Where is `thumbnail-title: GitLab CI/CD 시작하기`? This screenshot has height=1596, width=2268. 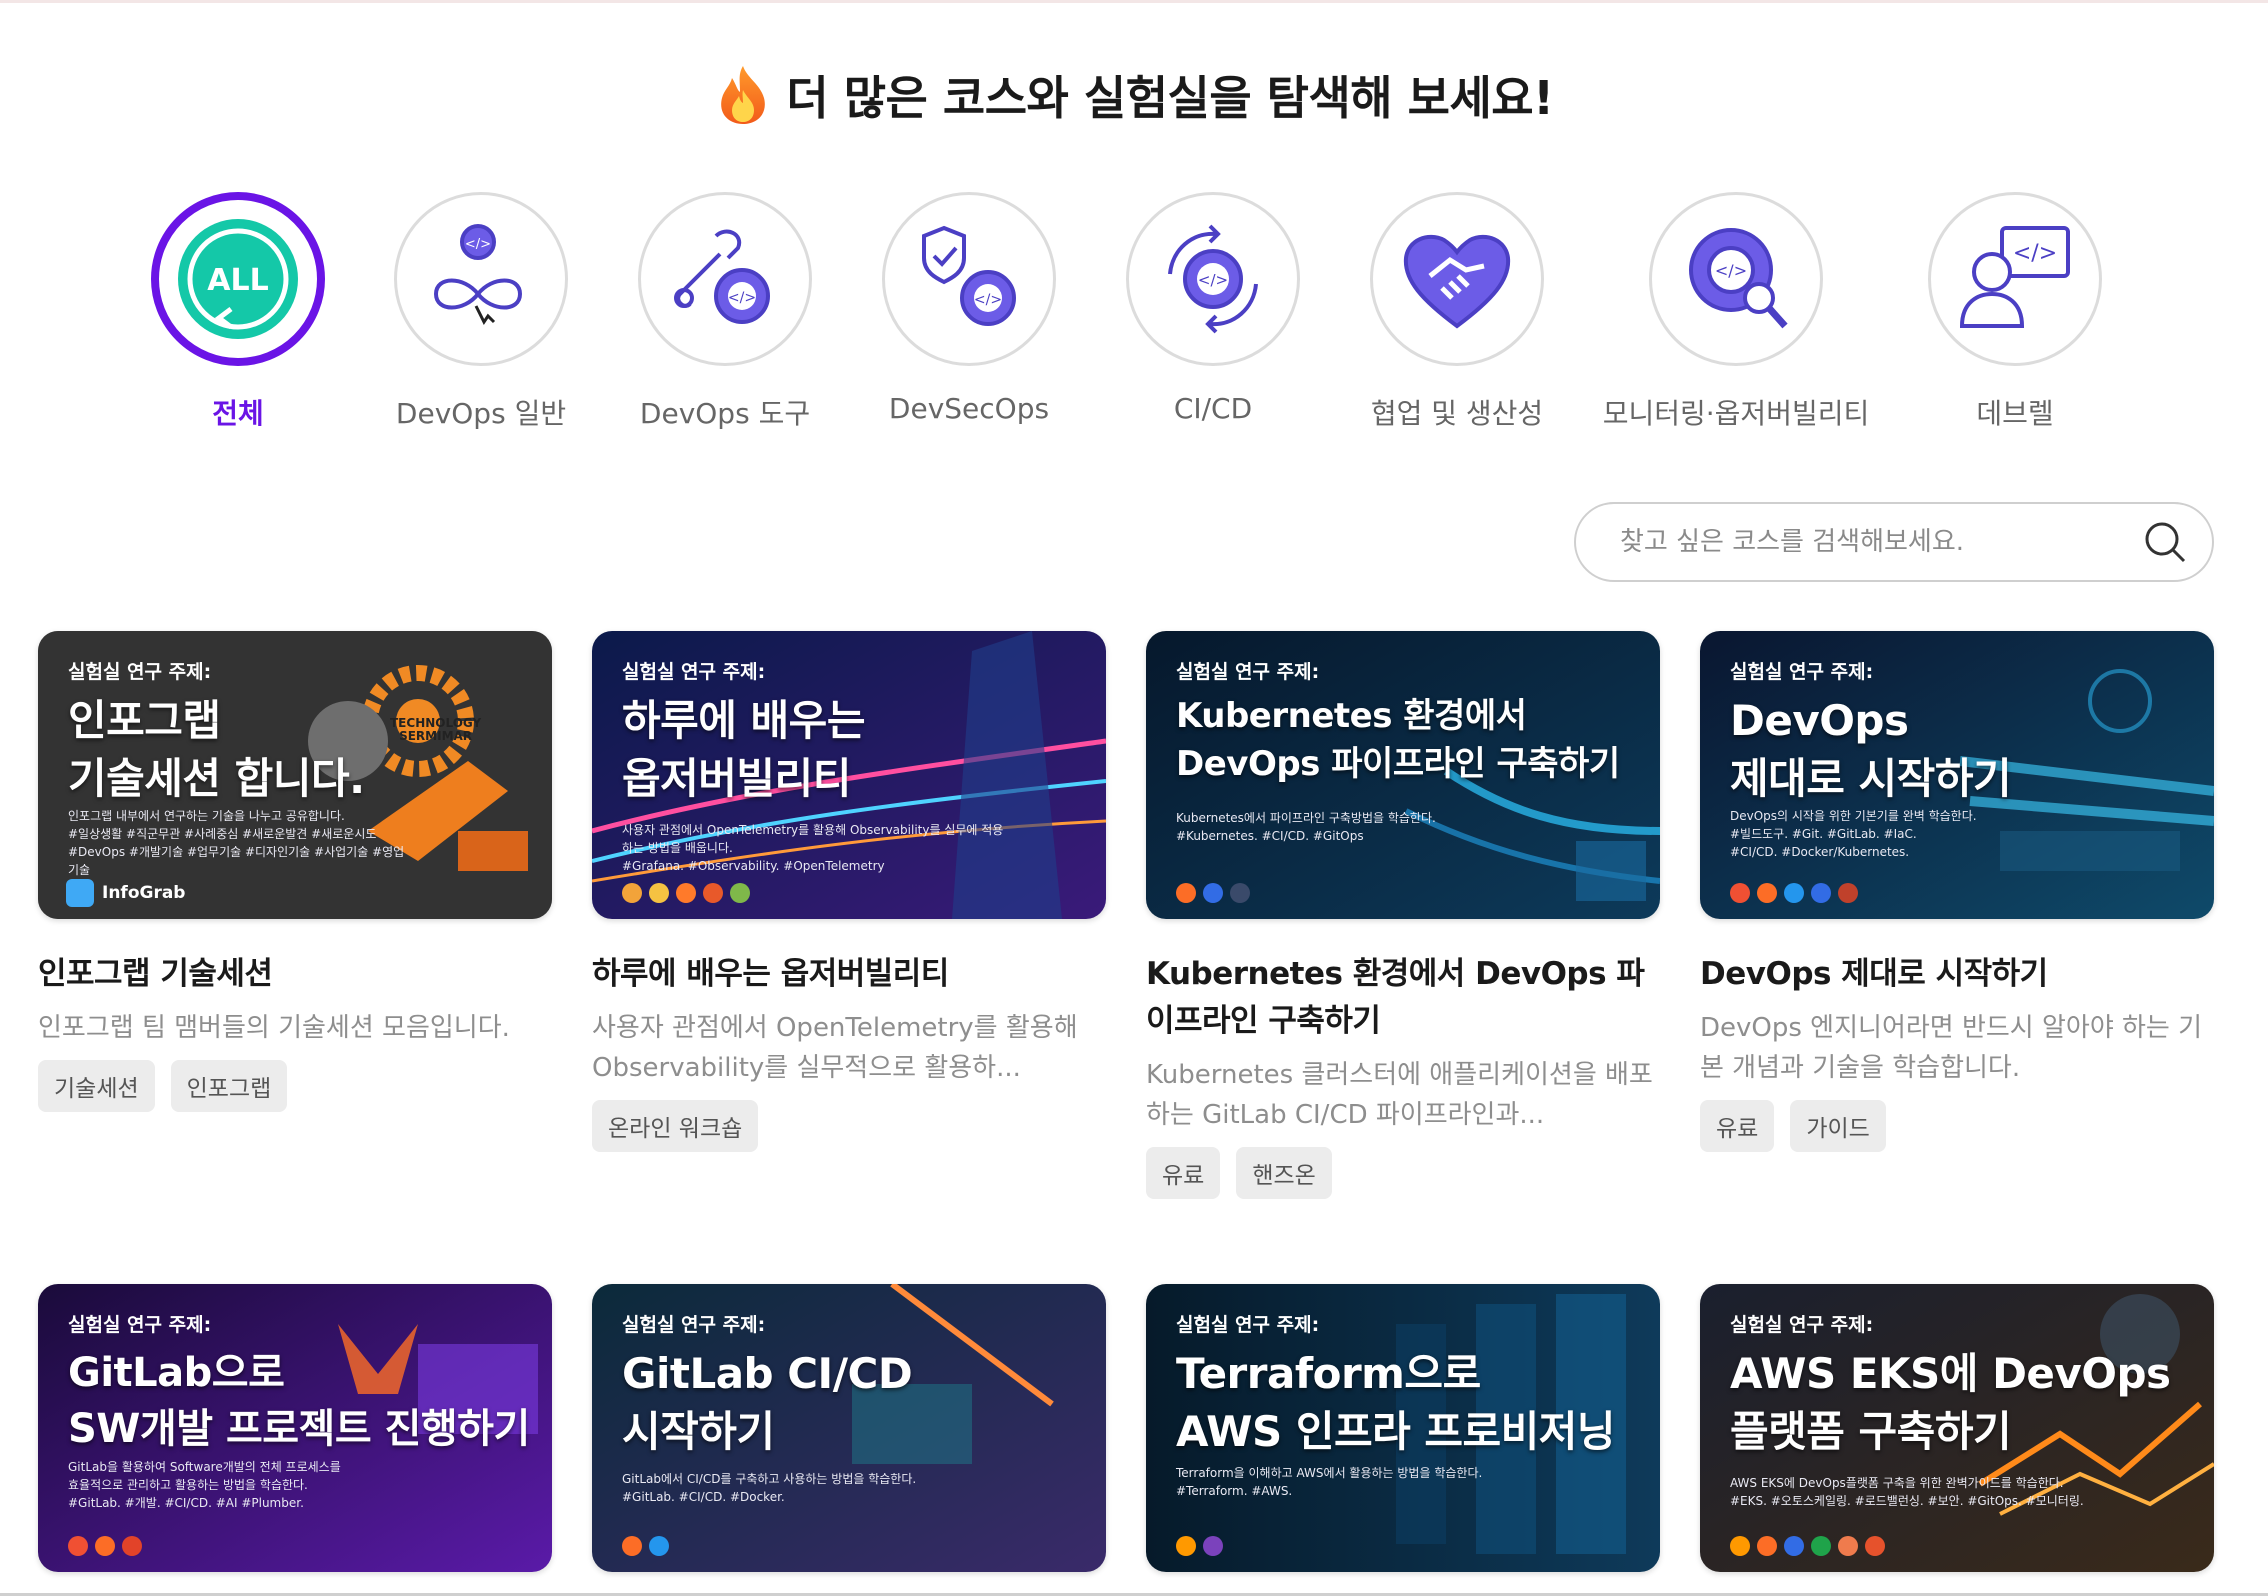 thumbnail-title: GitLab CI/CD 시작하기 is located at coordinates (767, 1402).